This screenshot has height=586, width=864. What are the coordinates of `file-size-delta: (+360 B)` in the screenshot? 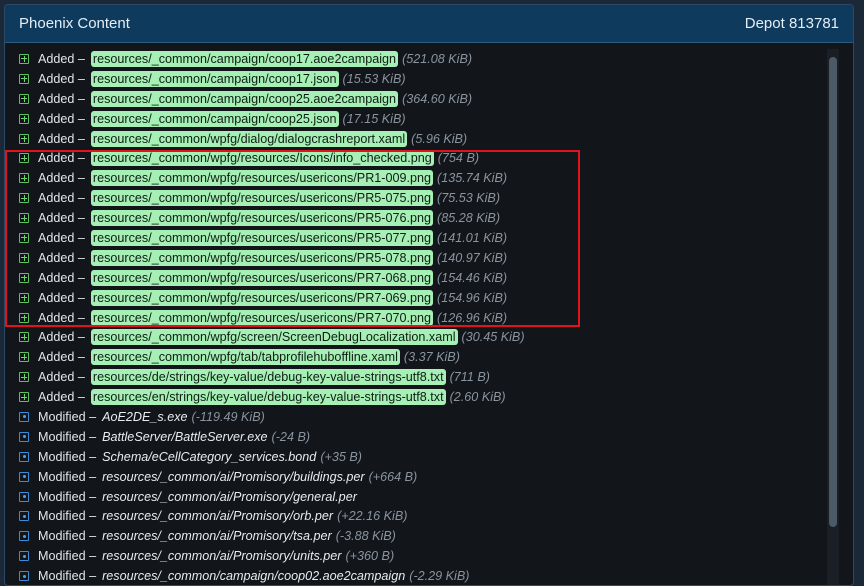 It's located at (370, 556).